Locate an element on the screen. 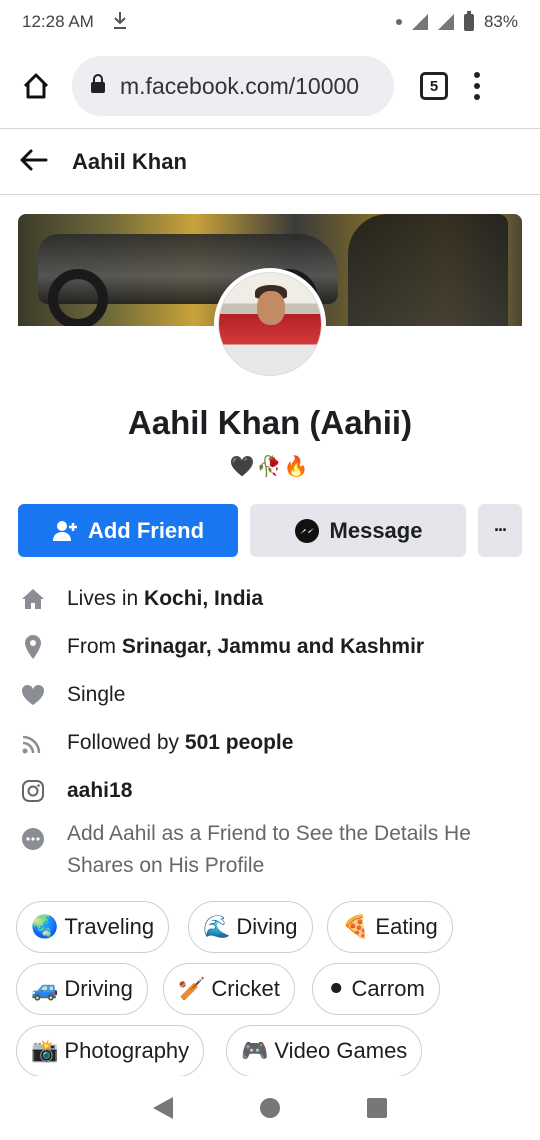 This screenshot has height=1140, width=540. nav-recents-icon is located at coordinates (376, 1108).